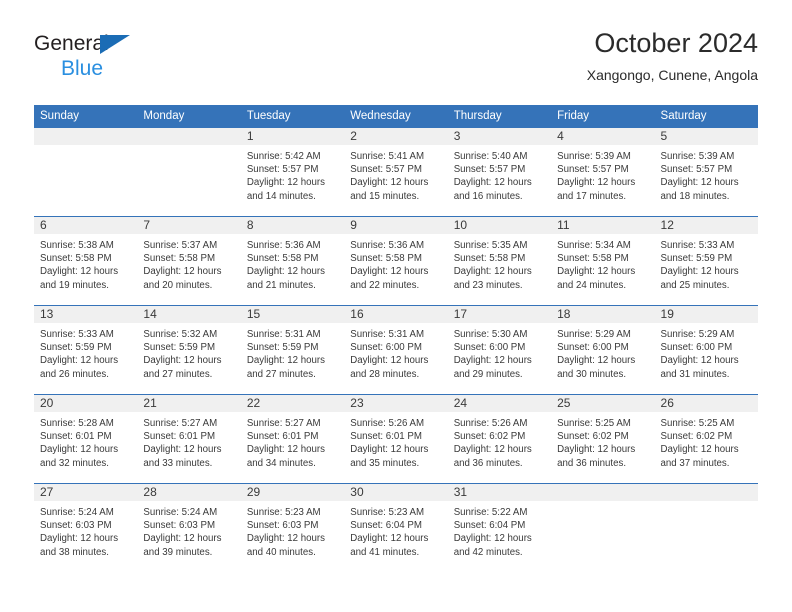  Describe the element at coordinates (77, 512) in the screenshot. I see `sunrise-text: Sunrise: 5:24 AM` at that location.